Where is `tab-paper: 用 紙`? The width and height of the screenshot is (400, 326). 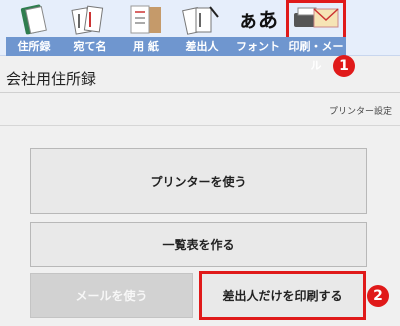 tab-paper: 用 紙 is located at coordinates (146, 28).